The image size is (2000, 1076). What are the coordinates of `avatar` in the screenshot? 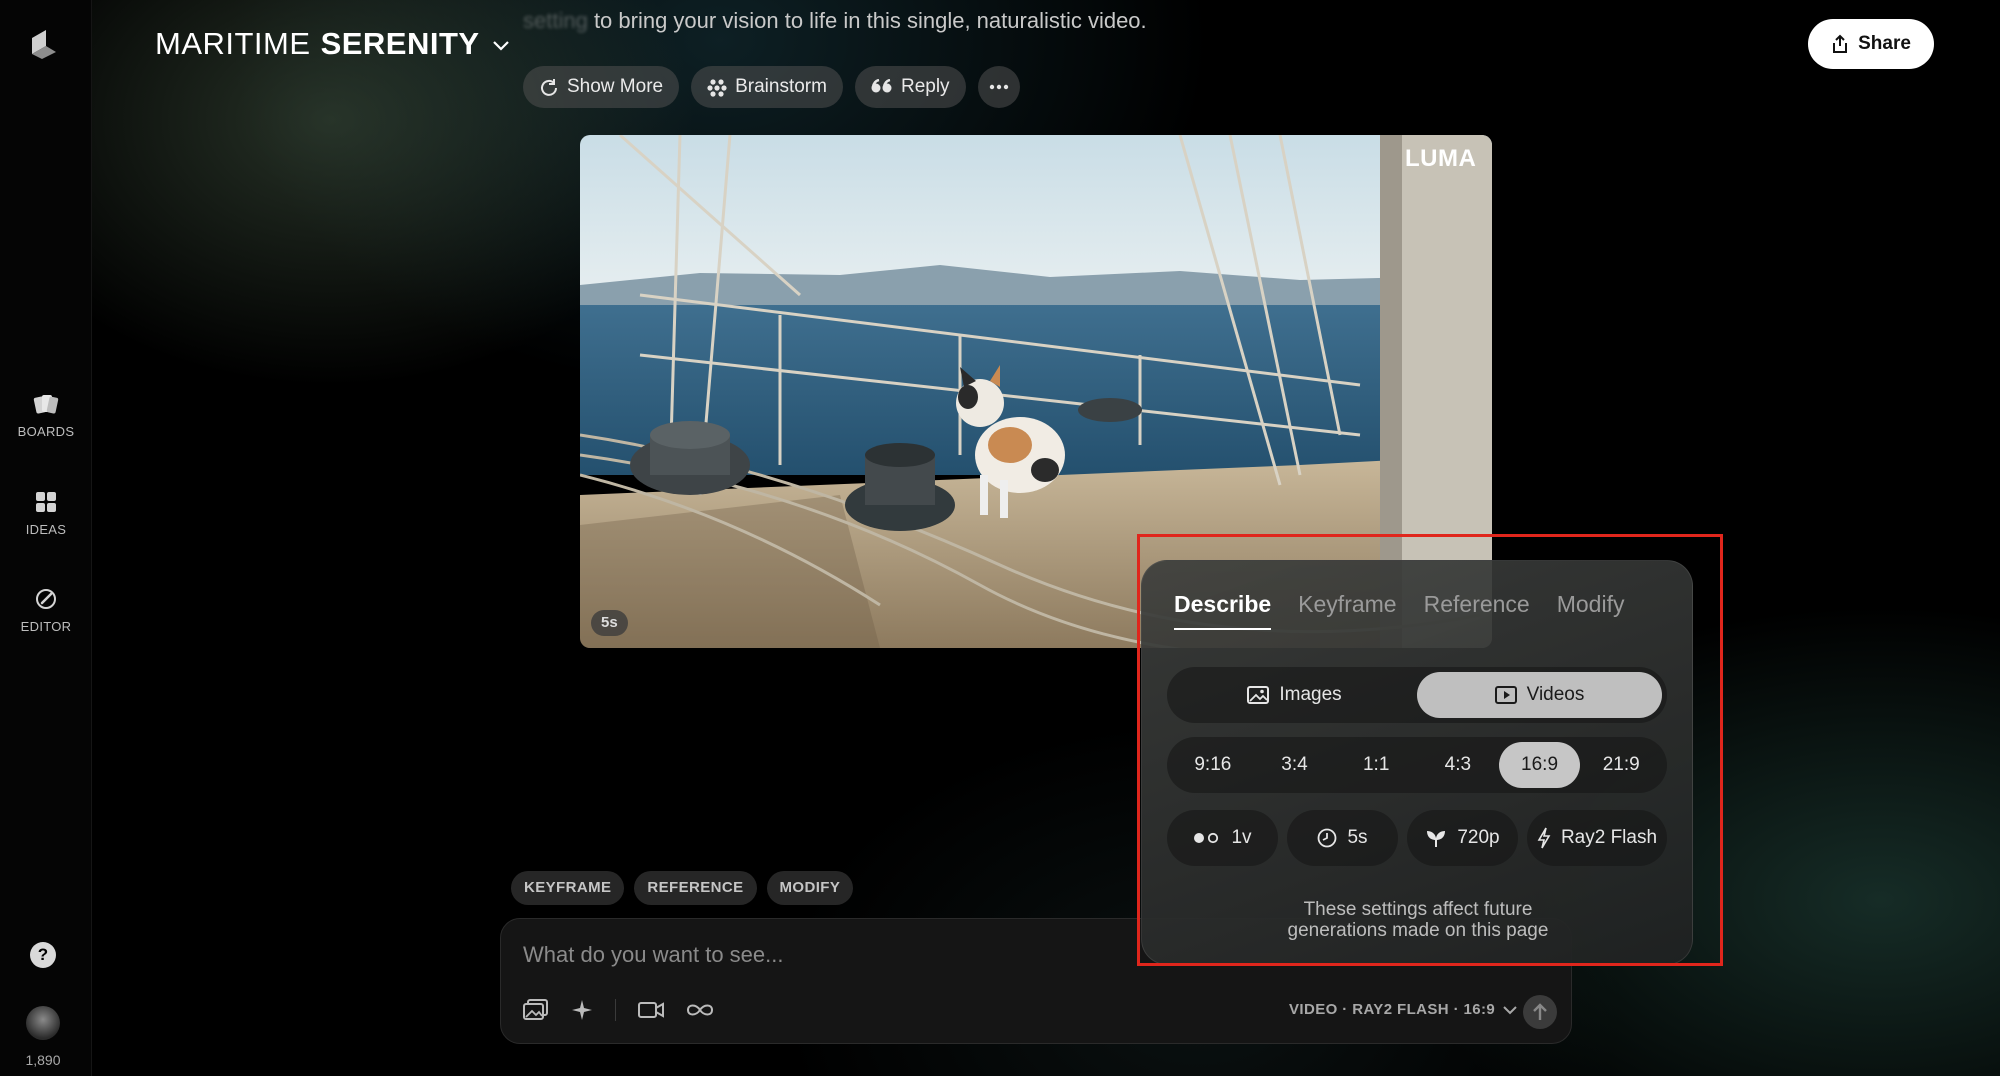 It's located at (43, 1023).